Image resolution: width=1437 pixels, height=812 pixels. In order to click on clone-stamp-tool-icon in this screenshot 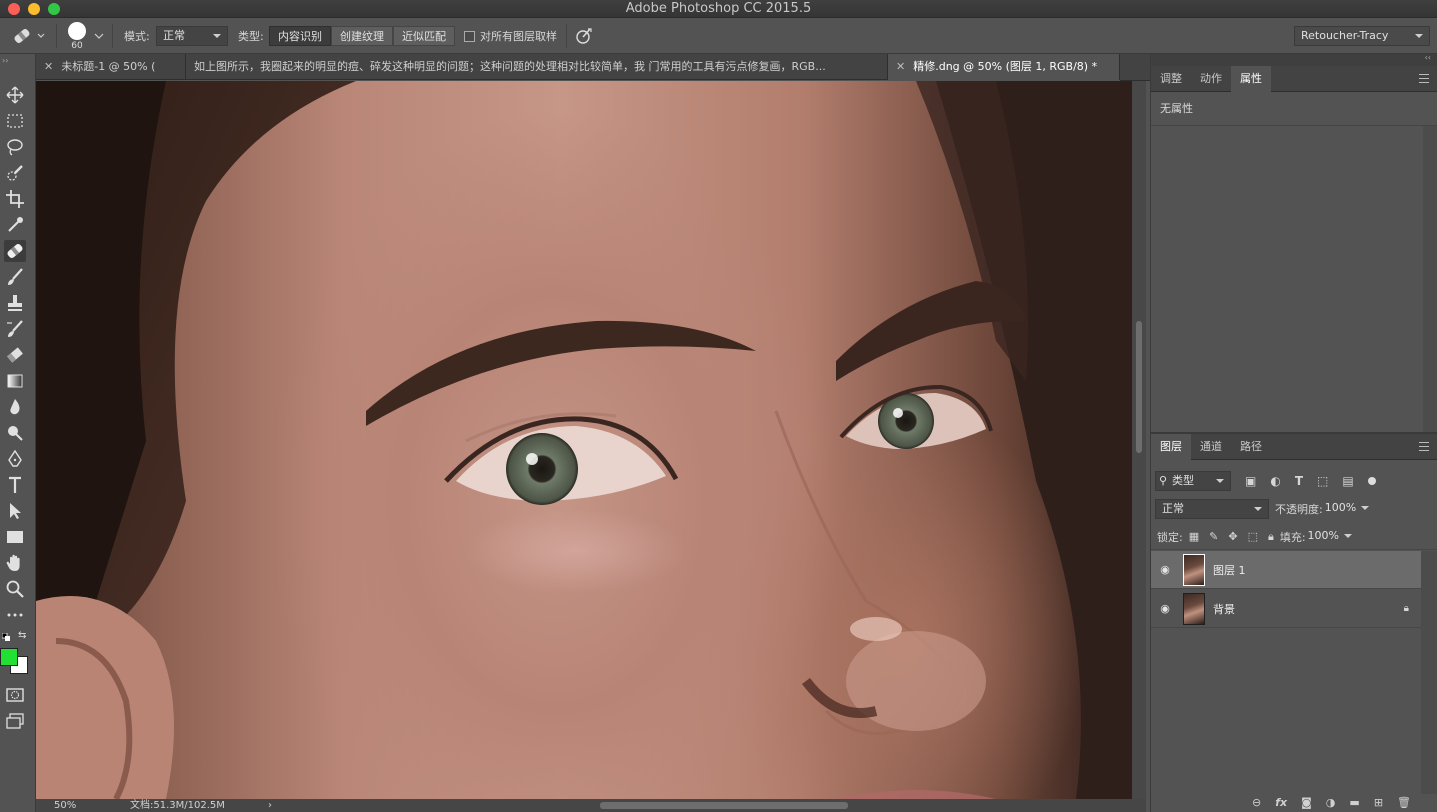, I will do `click(15, 303)`.